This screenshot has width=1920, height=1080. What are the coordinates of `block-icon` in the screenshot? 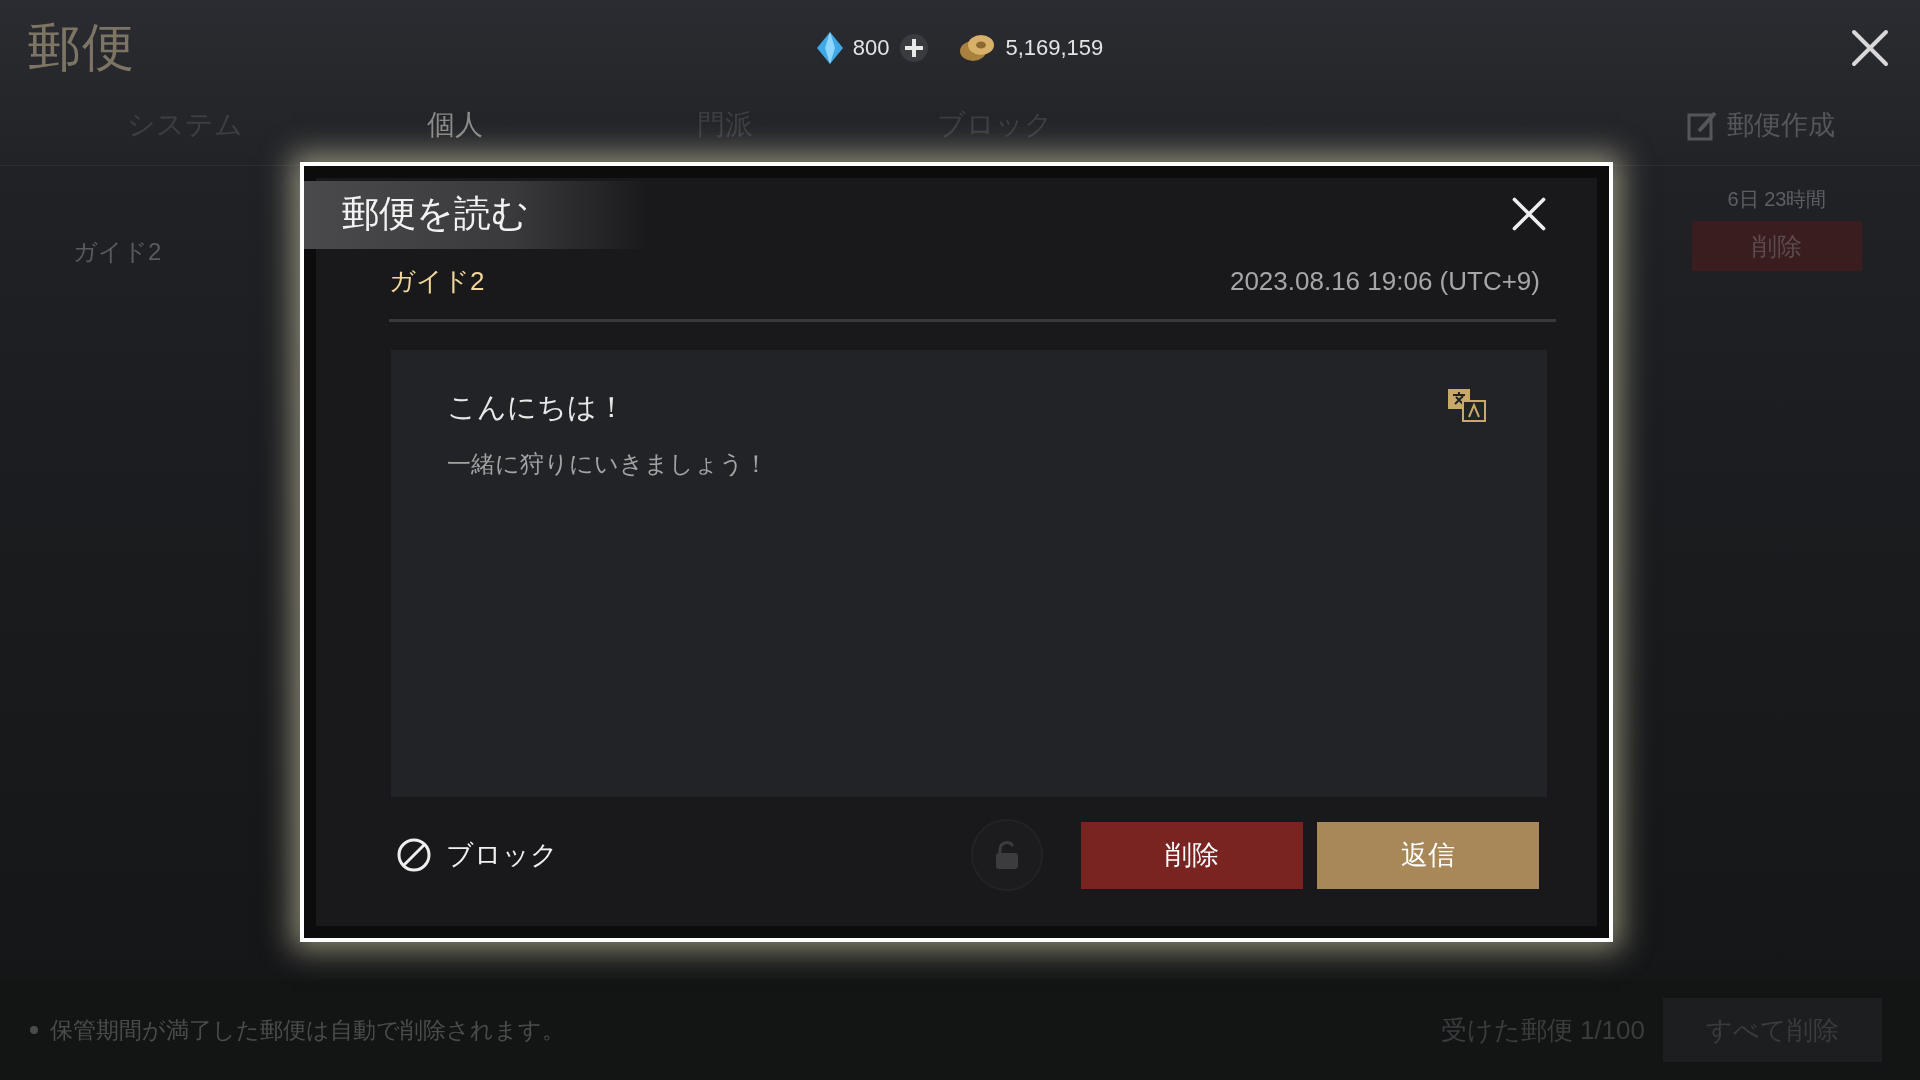 It's located at (414, 855).